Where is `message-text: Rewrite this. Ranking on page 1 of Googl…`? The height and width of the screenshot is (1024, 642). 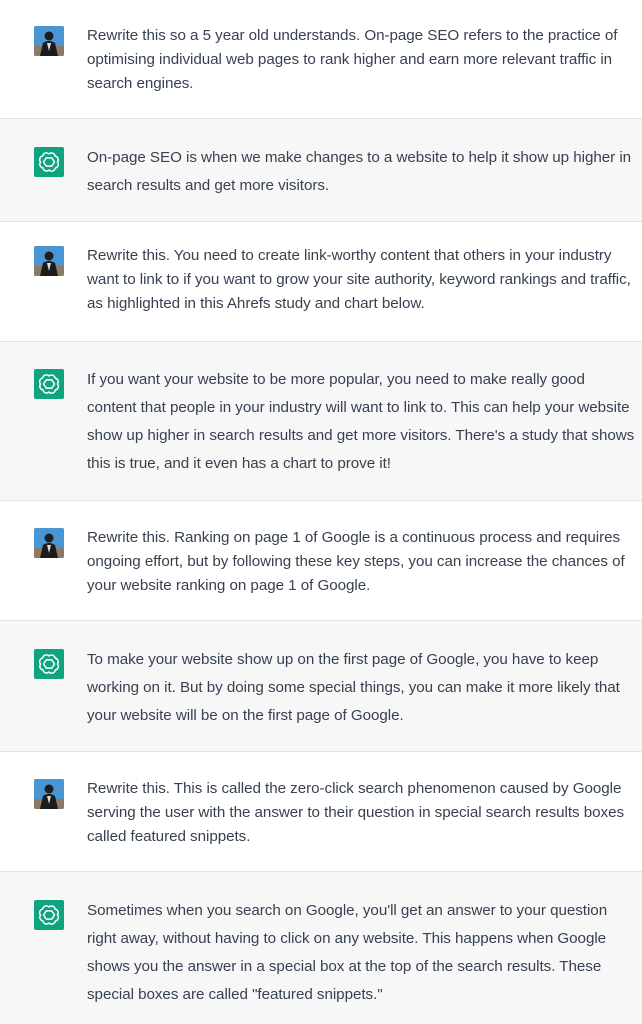 message-text: Rewrite this. Ranking on page 1 of Googl… is located at coordinates (356, 561).